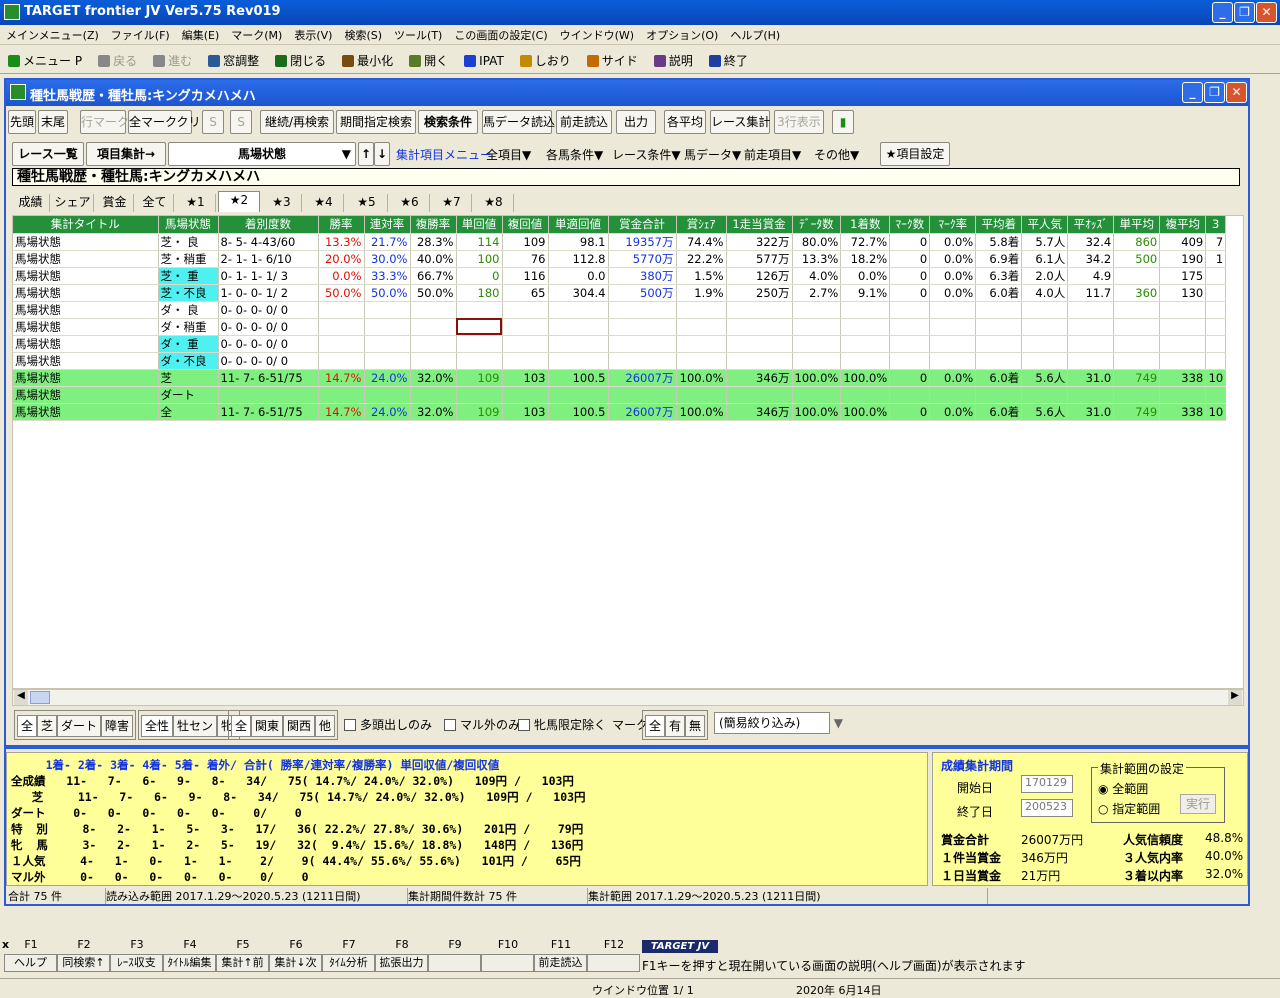  I want to click on mark-filter-2: 無, so click(695, 726).